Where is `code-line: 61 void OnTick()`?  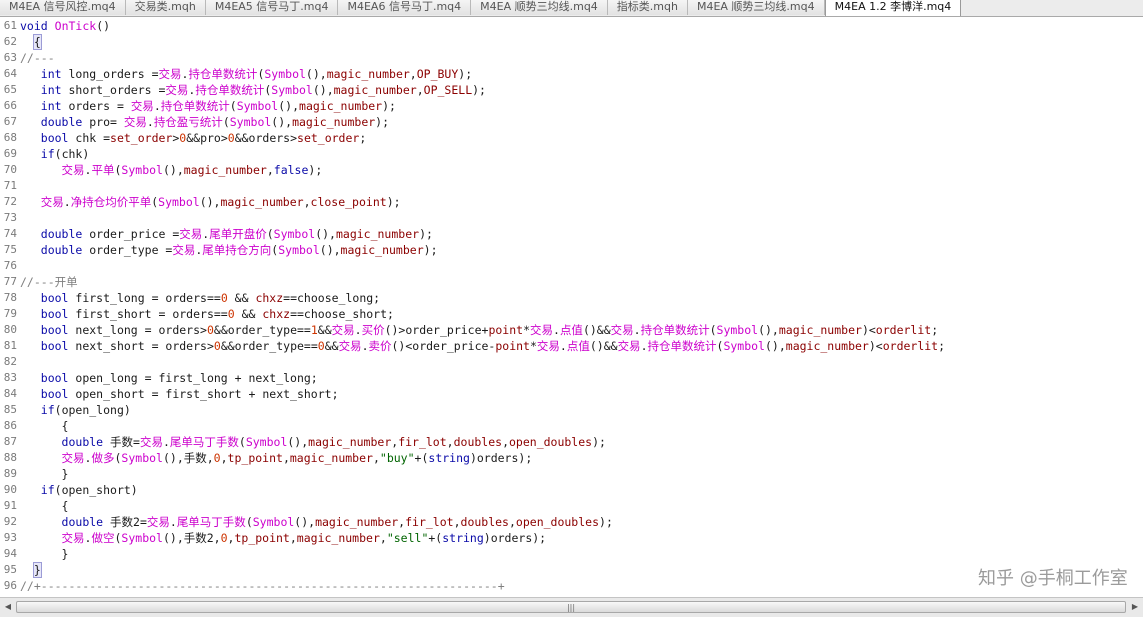 code-line: 61 void OnTick() is located at coordinates (571, 26).